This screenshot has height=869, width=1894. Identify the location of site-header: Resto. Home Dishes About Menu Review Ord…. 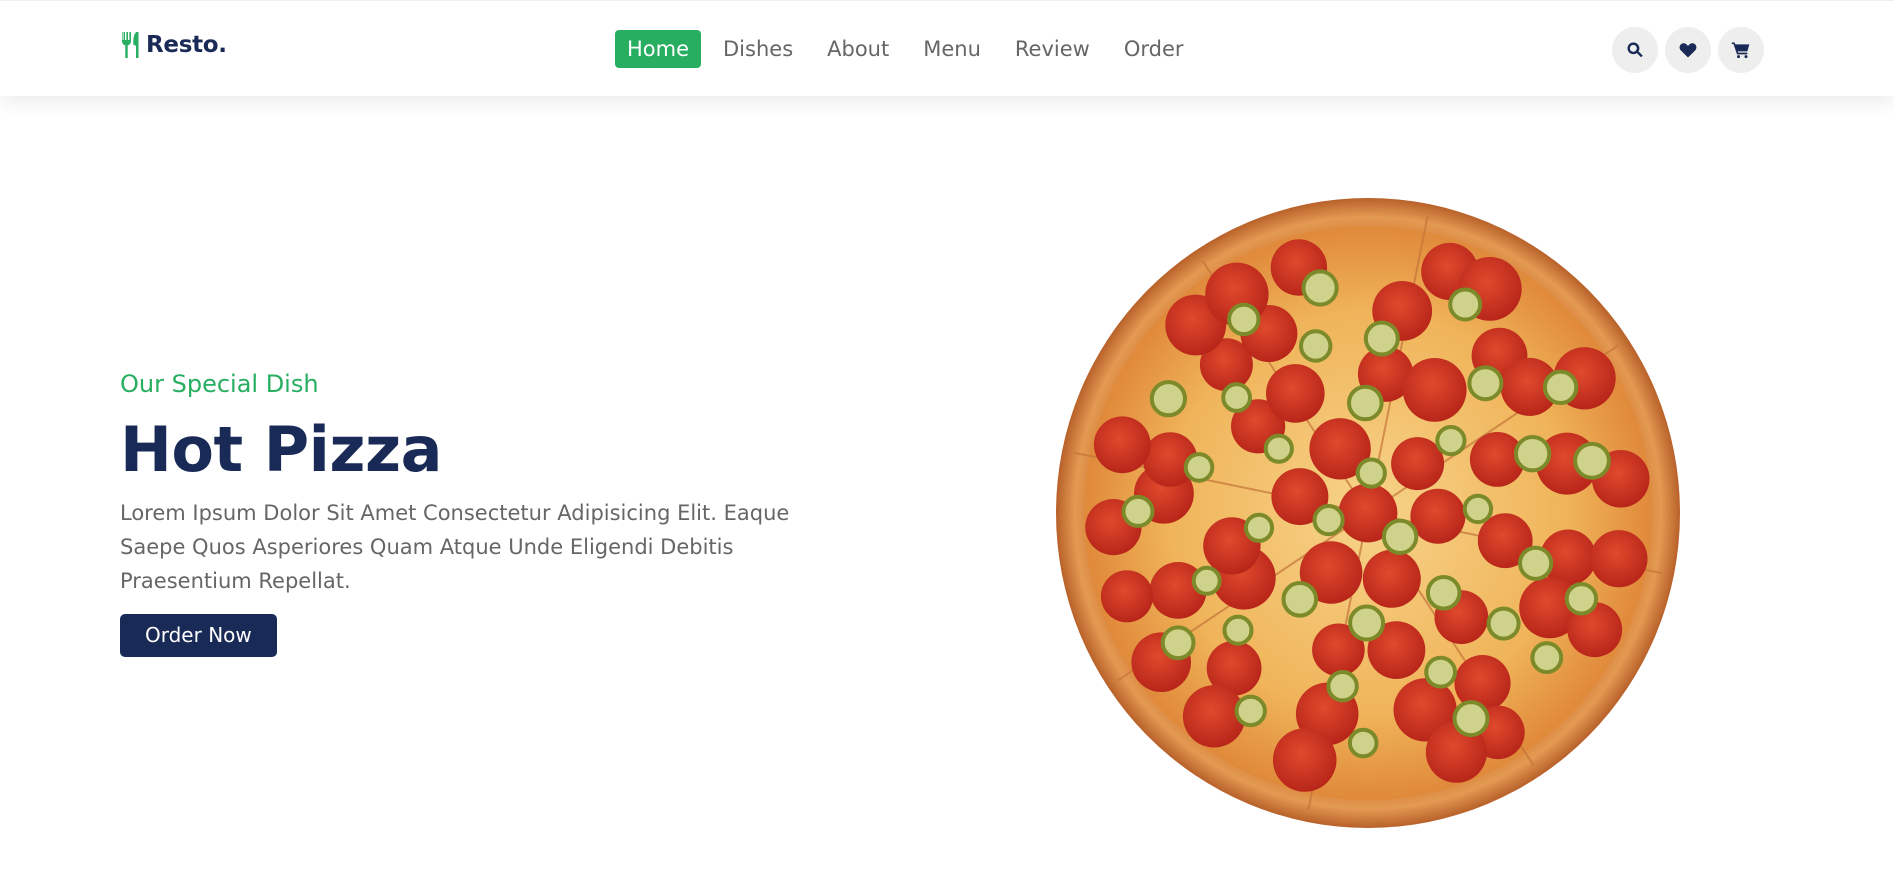
(947, 48).